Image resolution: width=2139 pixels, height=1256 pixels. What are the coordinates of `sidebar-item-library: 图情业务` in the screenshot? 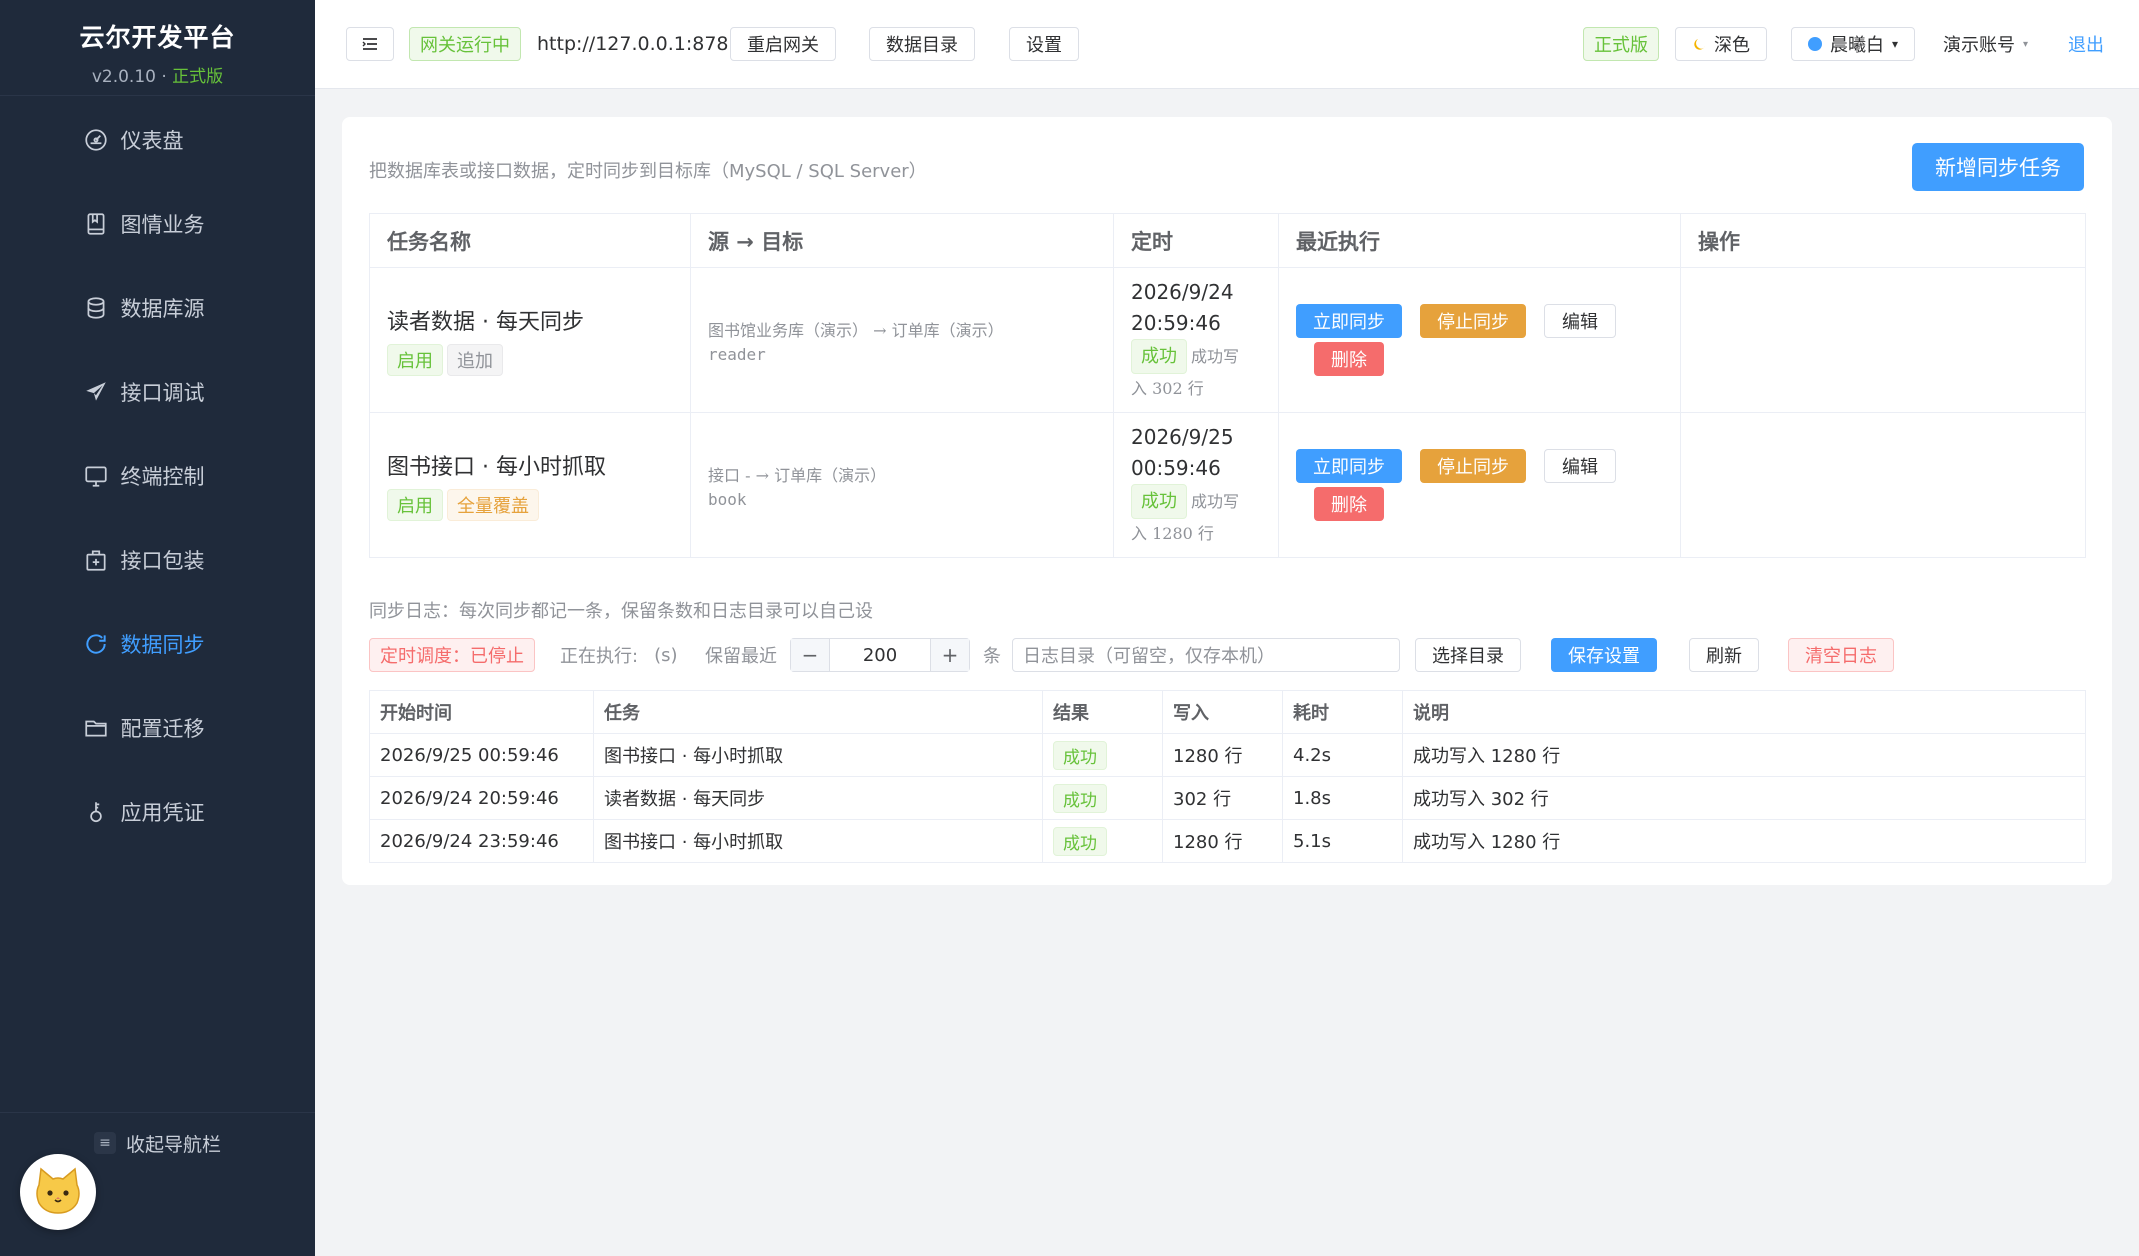 It's located at (157, 224).